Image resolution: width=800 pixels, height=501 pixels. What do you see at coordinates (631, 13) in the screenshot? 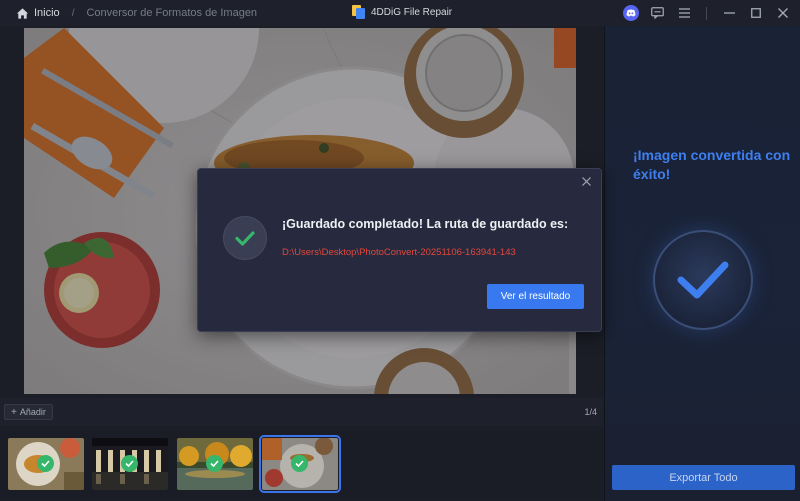
I see `discord-icon` at bounding box center [631, 13].